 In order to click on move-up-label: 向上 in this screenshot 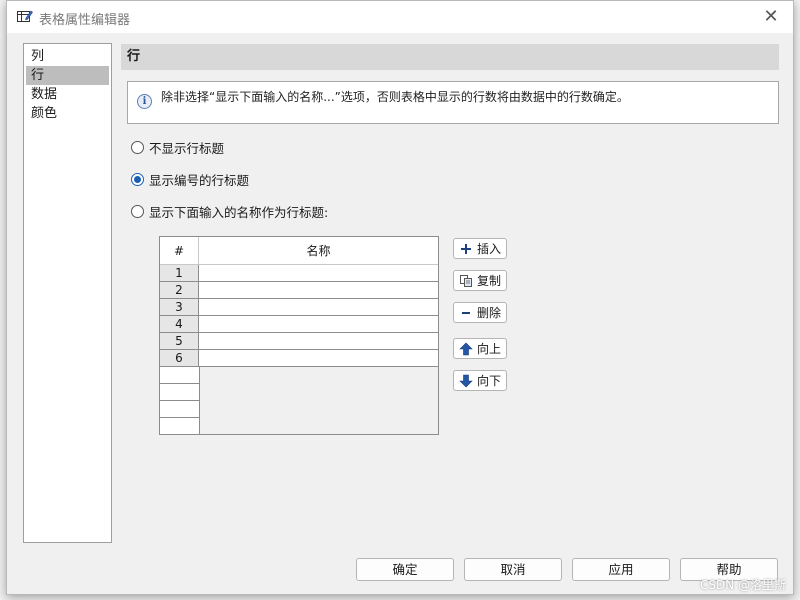, I will do `click(489, 349)`.